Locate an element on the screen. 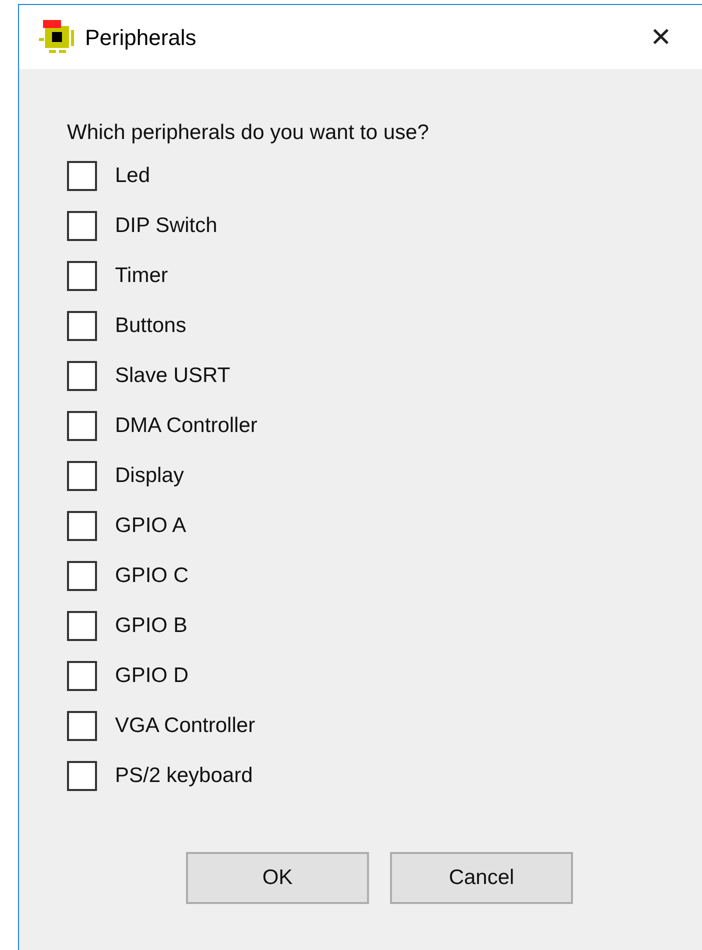  cancel-button: Cancel is located at coordinates (481, 878).